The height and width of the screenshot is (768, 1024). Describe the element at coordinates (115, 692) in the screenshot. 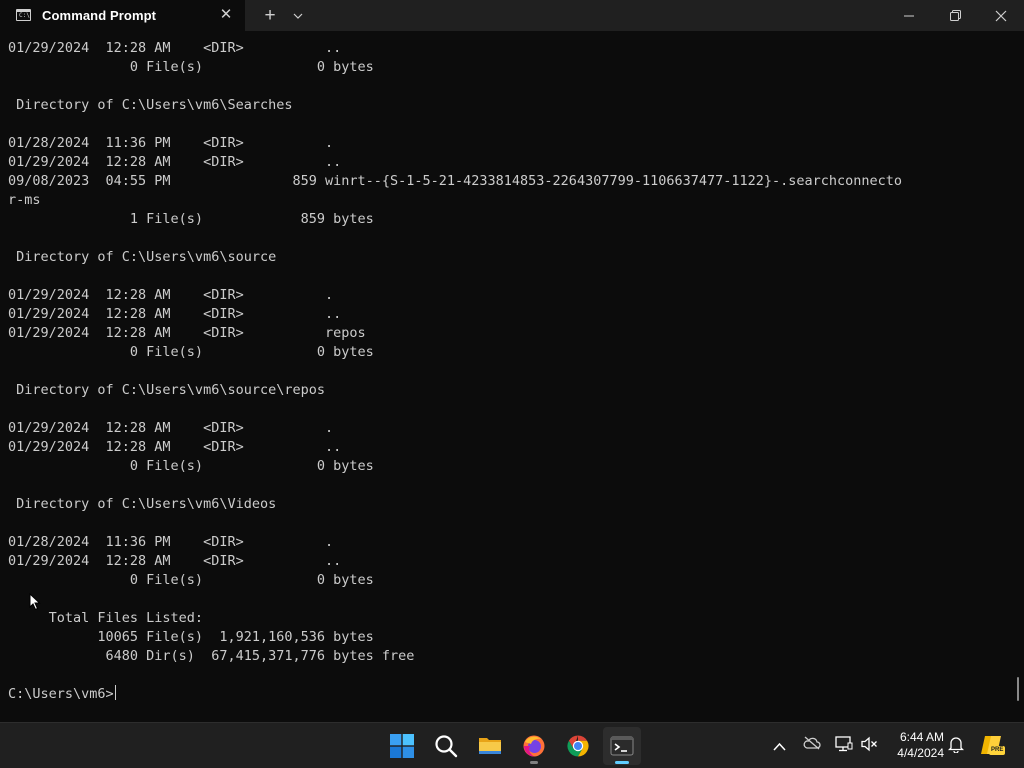

I see `text-cursor` at that location.